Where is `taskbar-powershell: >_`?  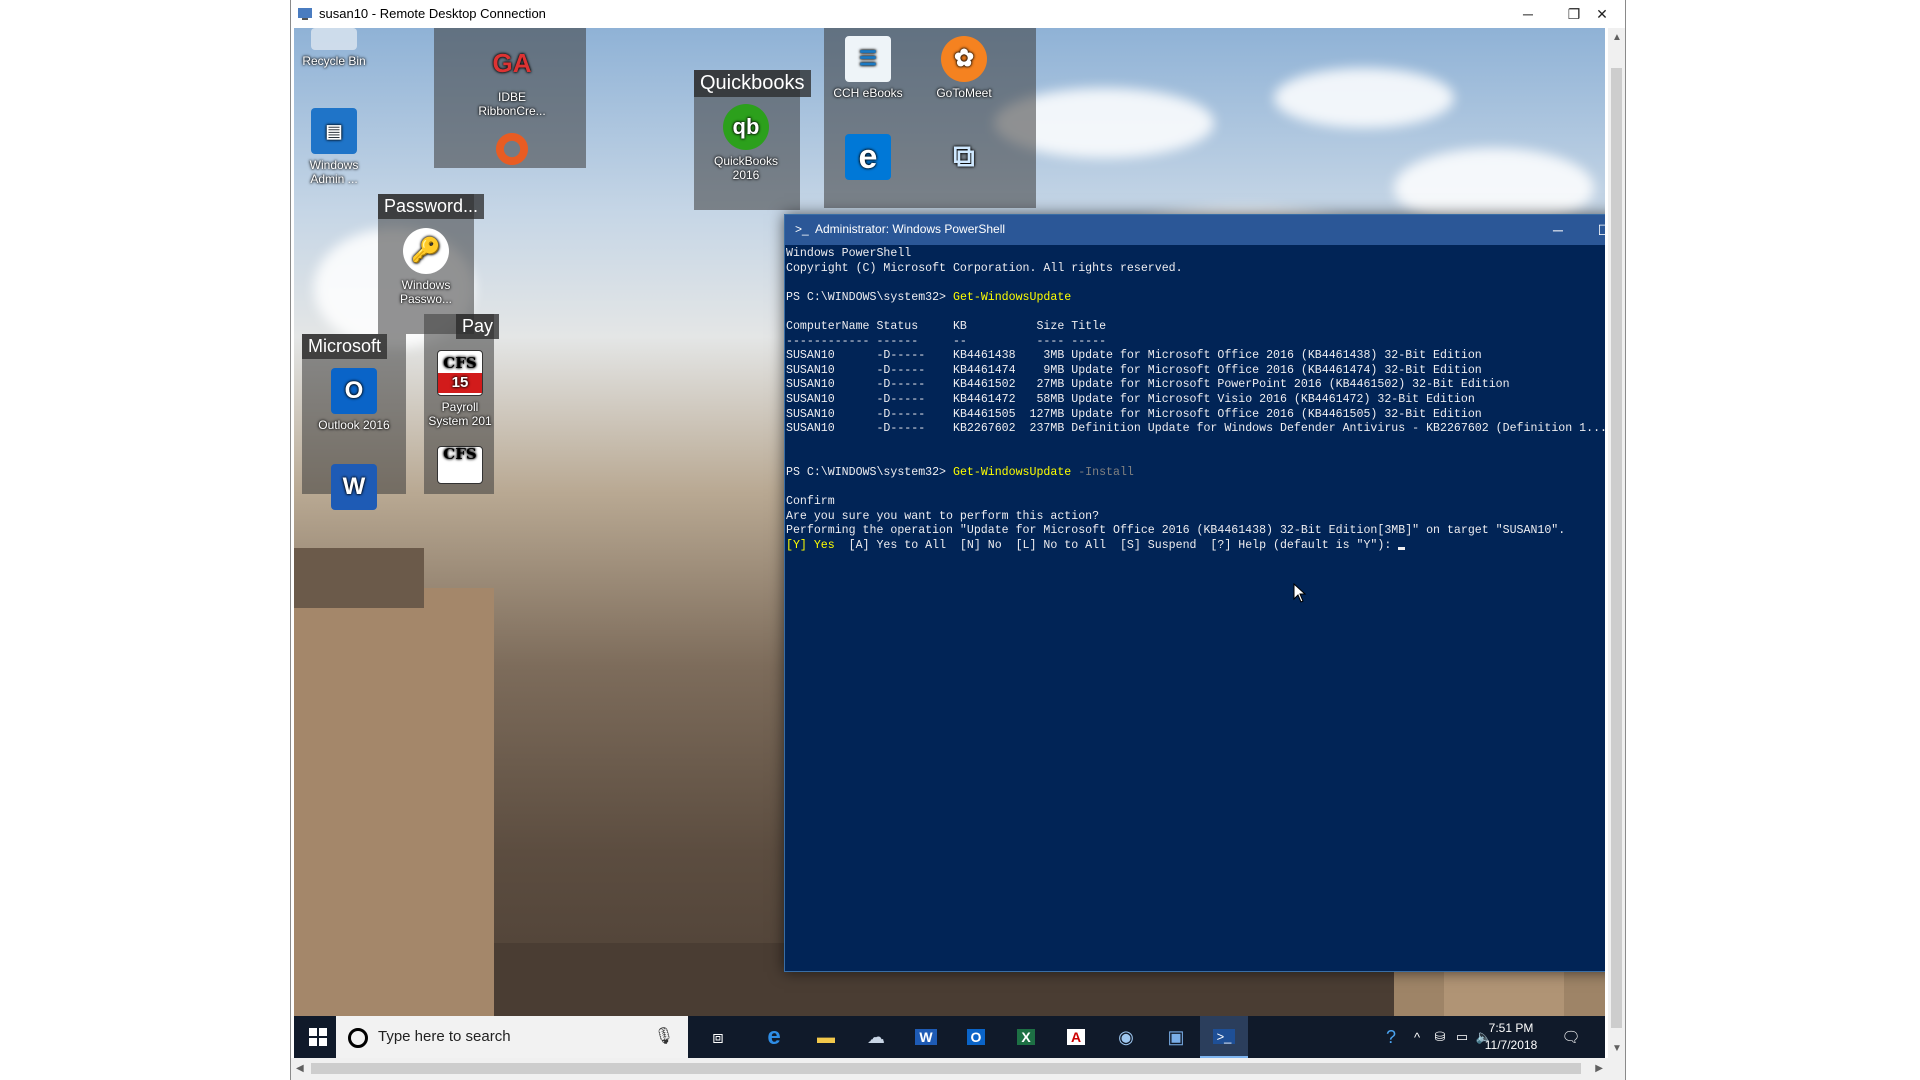
taskbar-powershell: >_ is located at coordinates (1224, 1037).